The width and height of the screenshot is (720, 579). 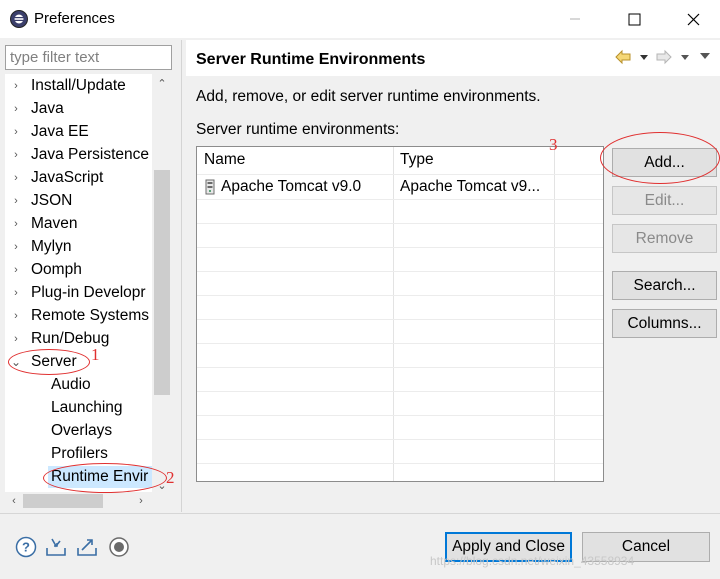 I want to click on server-runtime-icon, so click(x=210, y=187).